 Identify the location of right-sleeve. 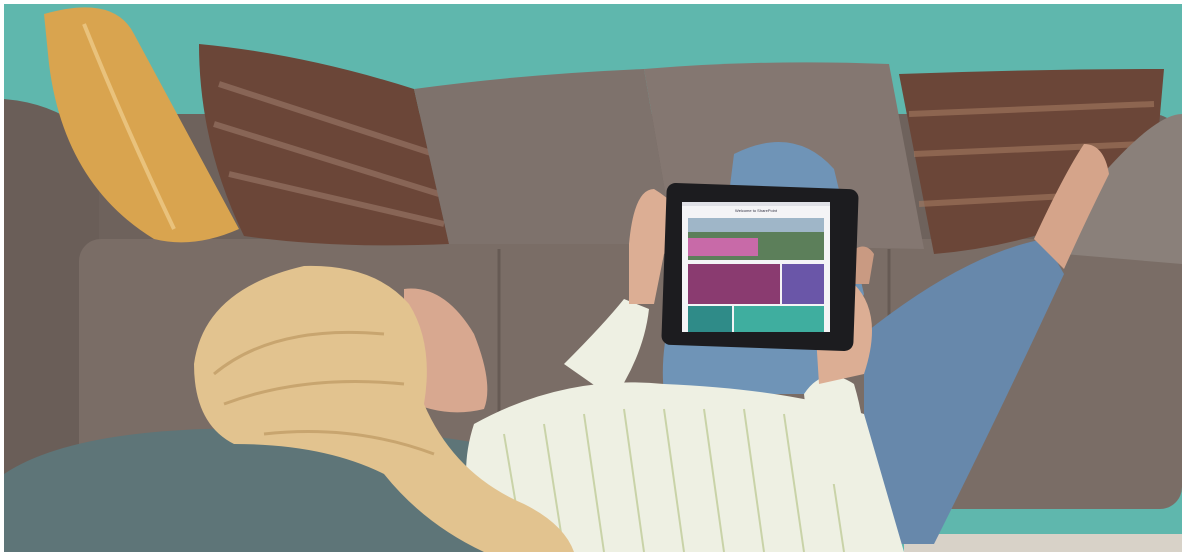
(835, 430).